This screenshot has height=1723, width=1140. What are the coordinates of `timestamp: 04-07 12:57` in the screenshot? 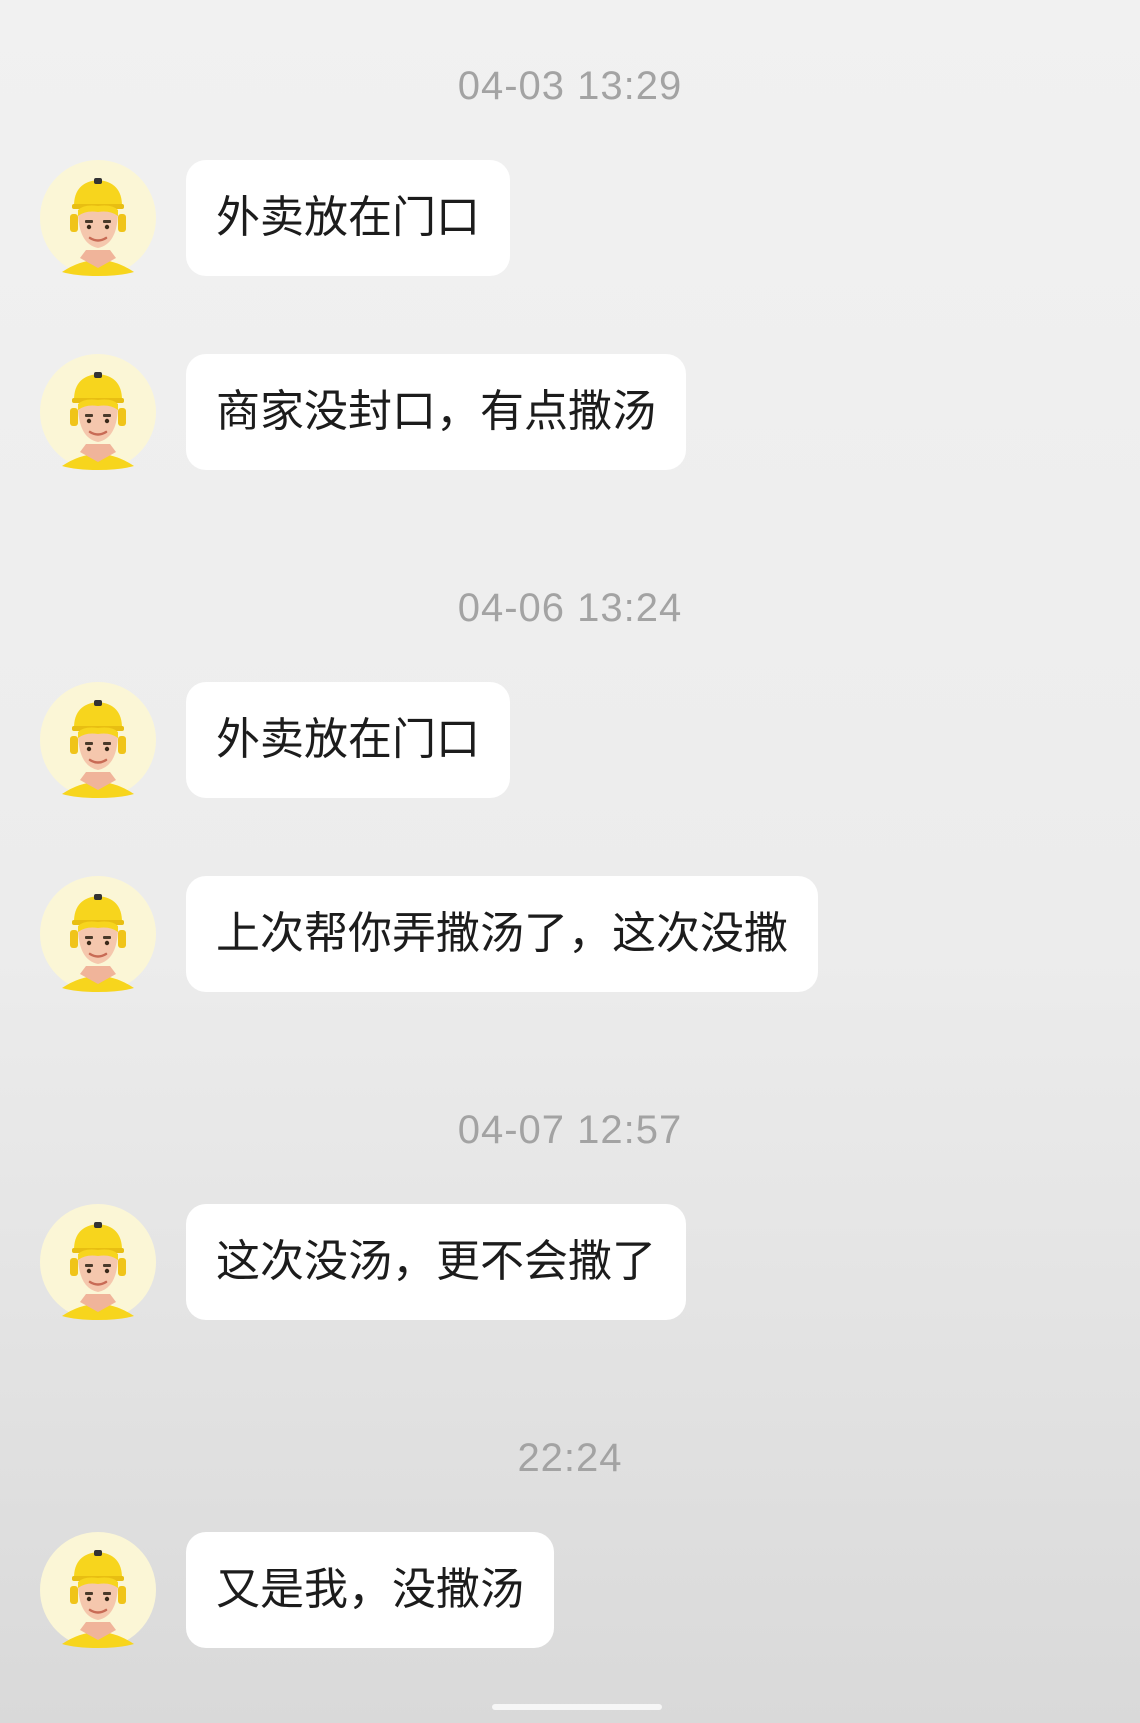 It's located at (570, 1130).